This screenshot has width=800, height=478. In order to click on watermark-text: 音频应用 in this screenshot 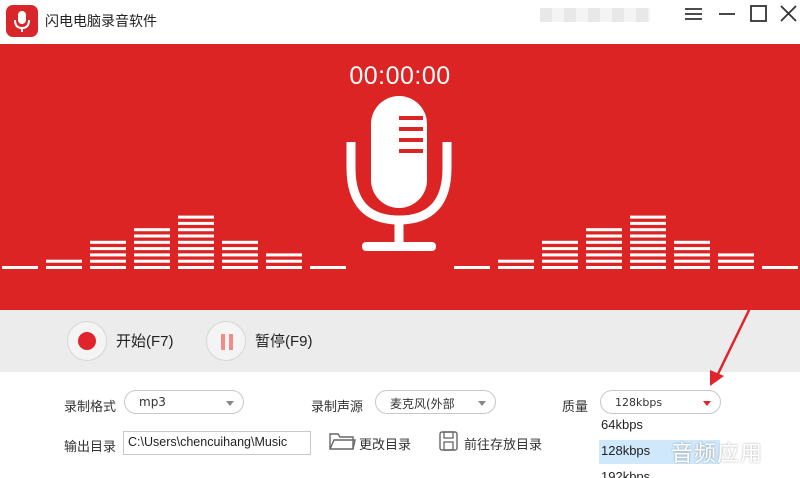, I will do `click(717, 454)`.